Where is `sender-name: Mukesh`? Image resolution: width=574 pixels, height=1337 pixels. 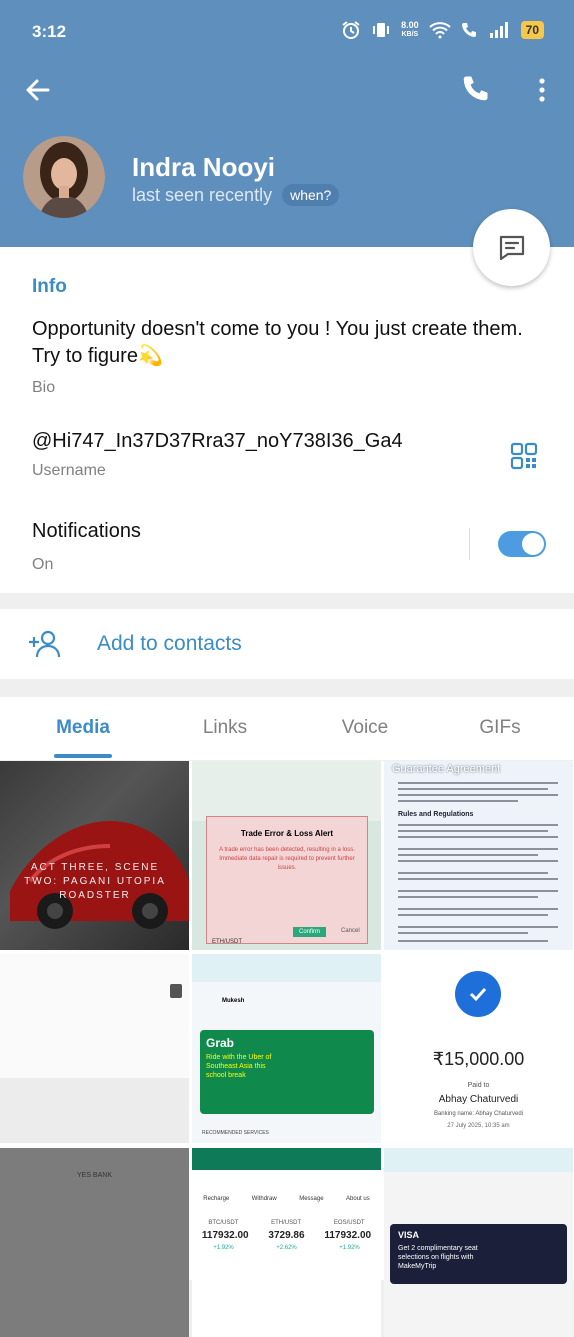 sender-name: Mukesh is located at coordinates (233, 1001).